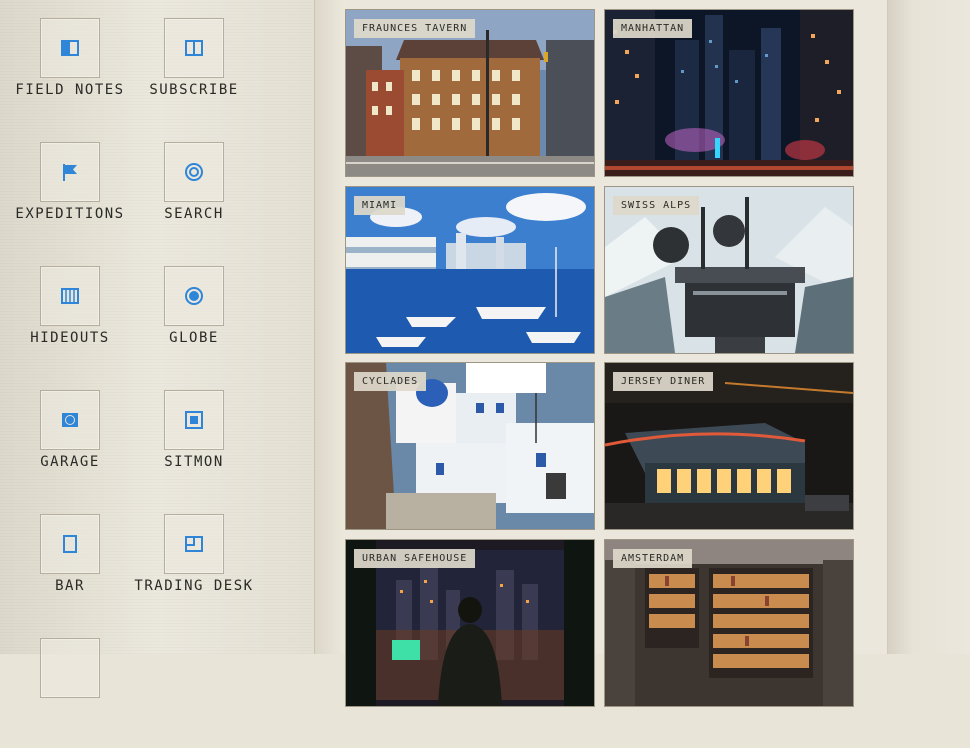 The width and height of the screenshot is (970, 748). Describe the element at coordinates (70, 462) in the screenshot. I see `nav-label: GARAGE` at that location.